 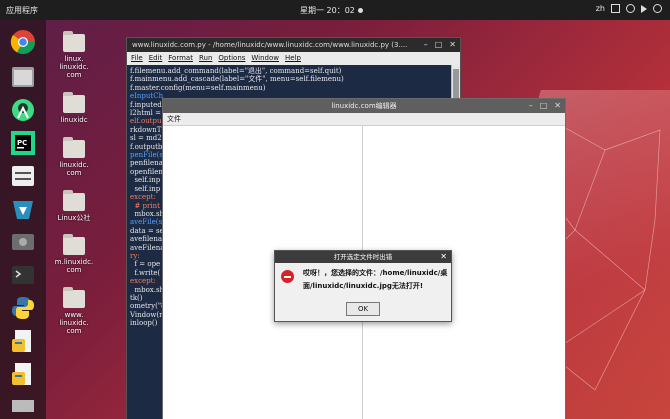 I want to click on power-icon, so click(x=657, y=8).